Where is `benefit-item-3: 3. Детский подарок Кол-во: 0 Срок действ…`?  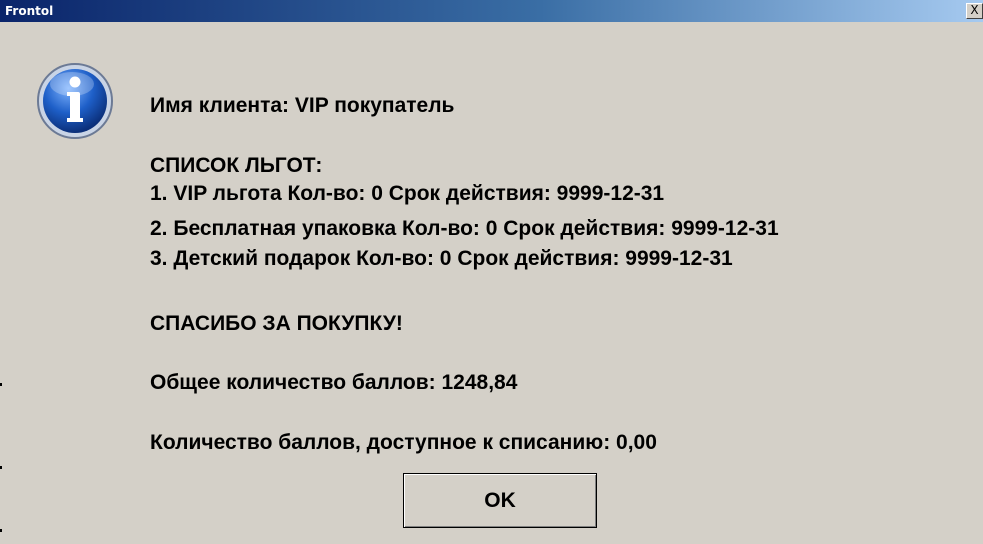 benefit-item-3: 3. Детский подарок Кол-во: 0 Срок действ… is located at coordinates (441, 258).